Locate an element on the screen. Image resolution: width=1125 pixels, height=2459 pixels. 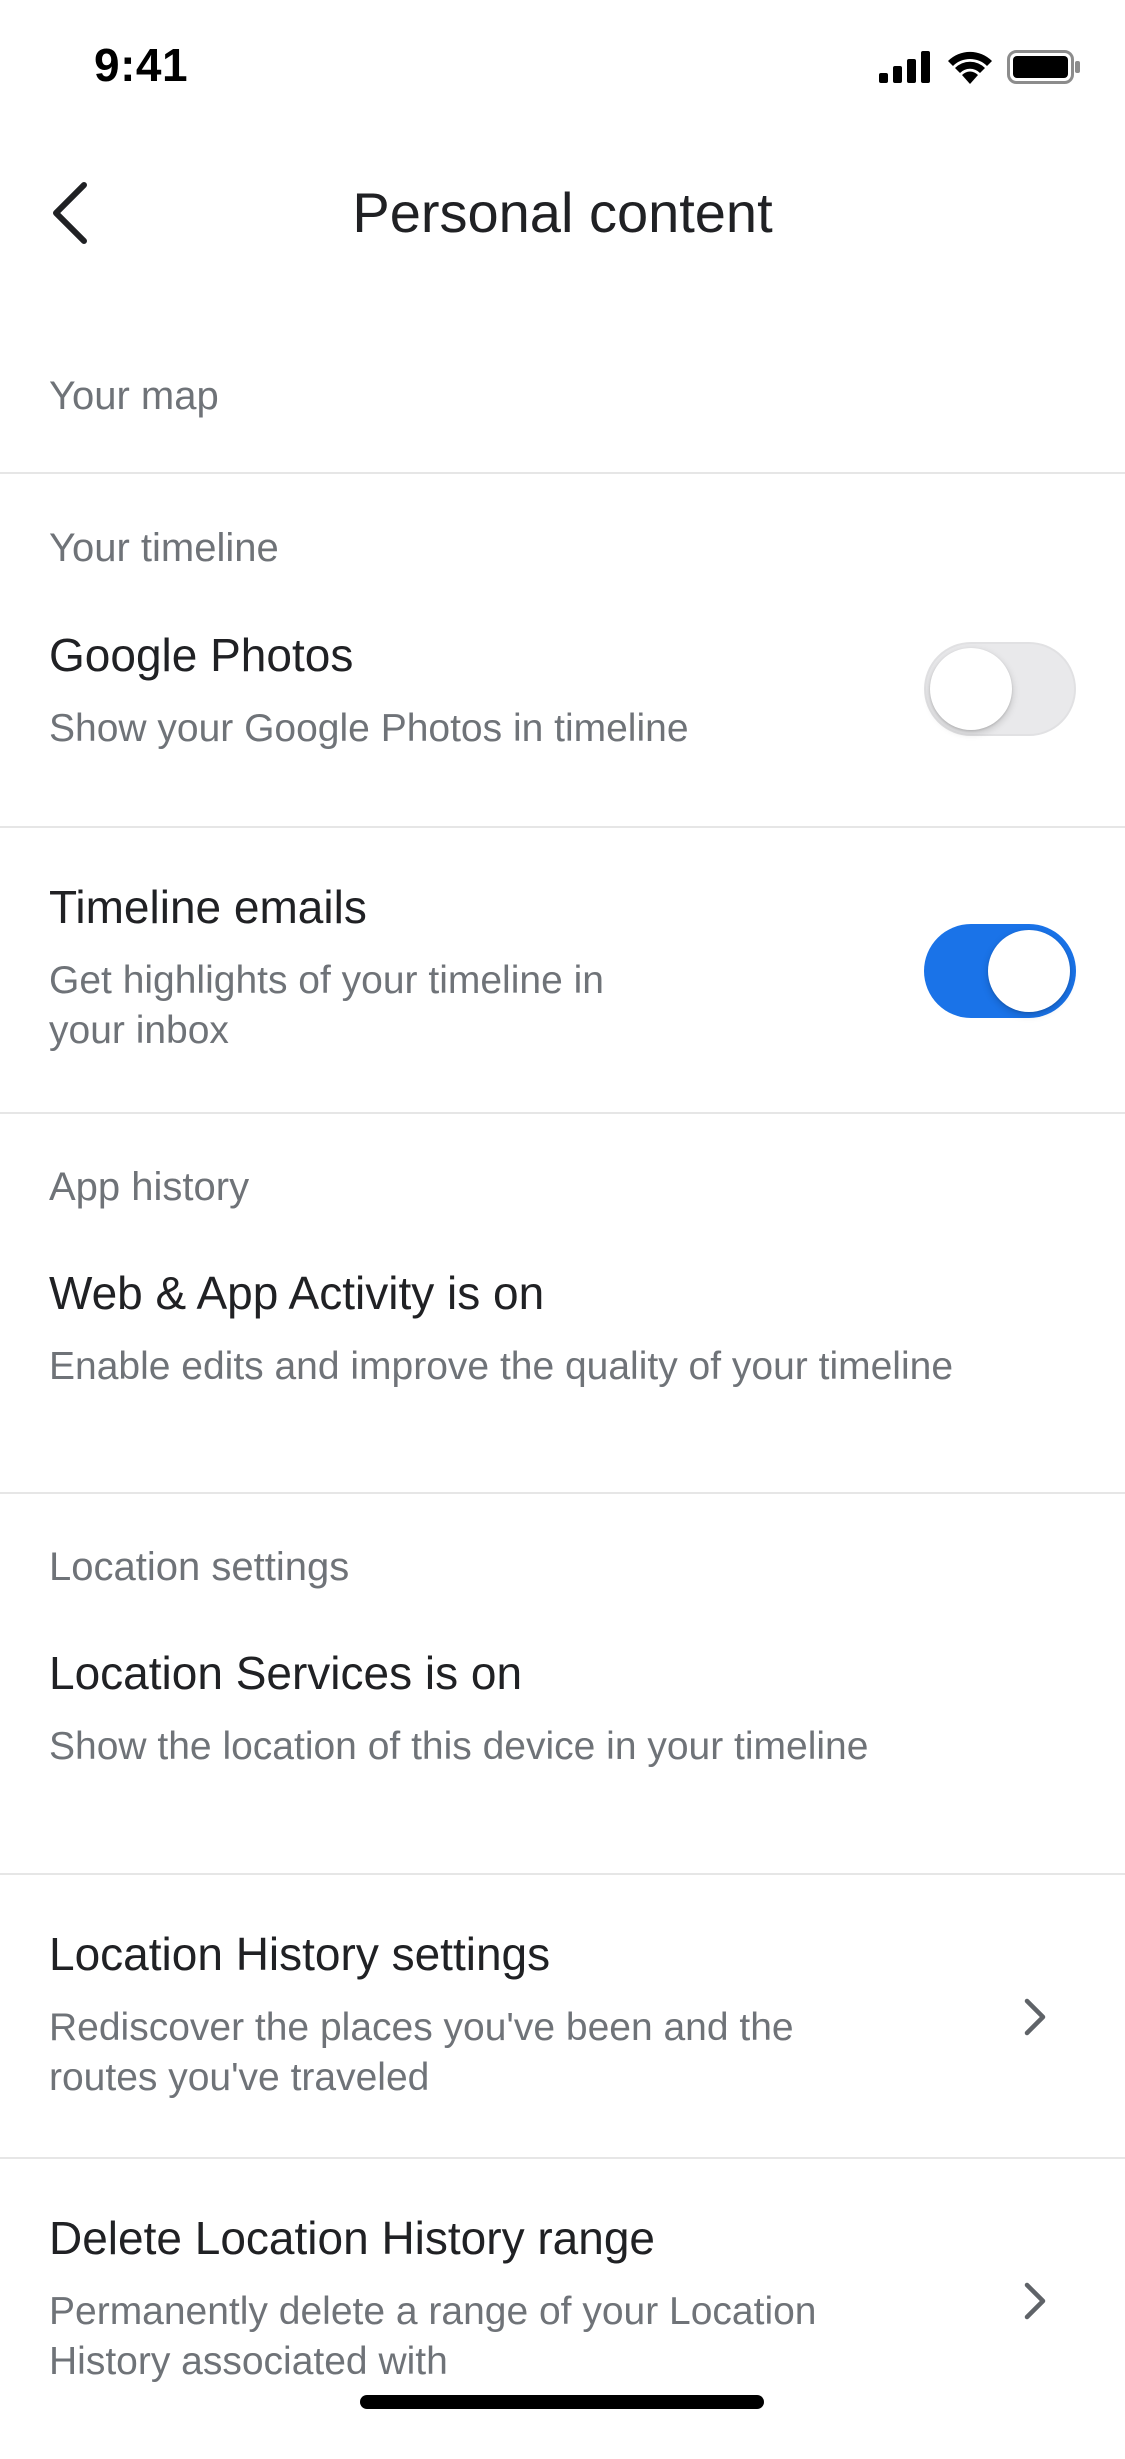
timeline-emails-title: Timeline emails is located at coordinates (208, 907).